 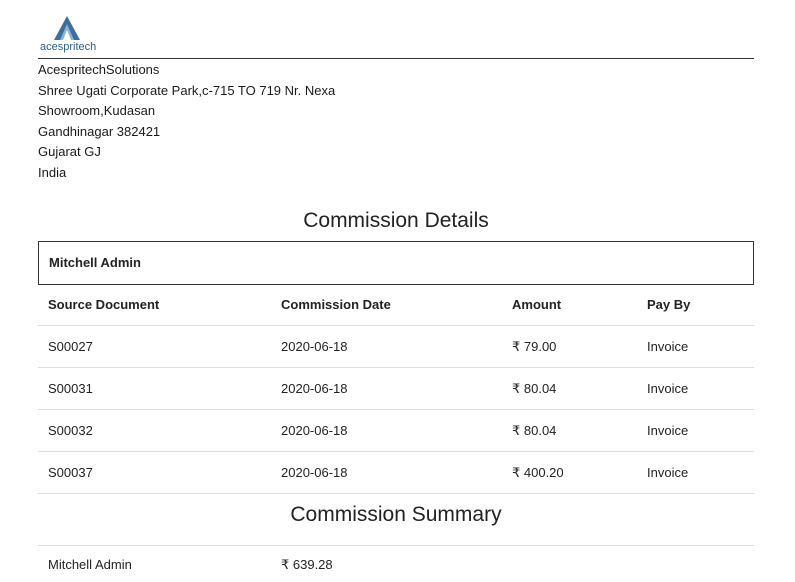 What do you see at coordinates (52, 172) in the screenshot?
I see `address-line: India` at bounding box center [52, 172].